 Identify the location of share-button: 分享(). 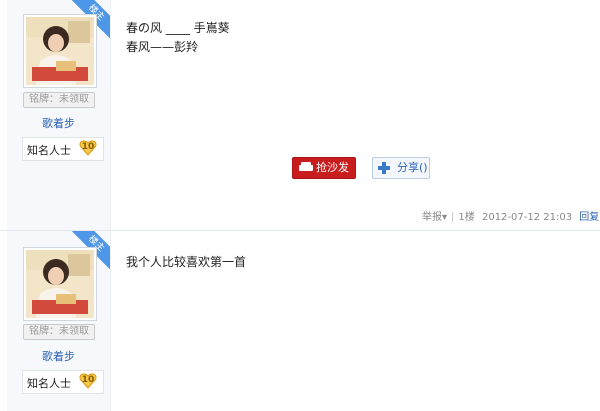
(401, 168).